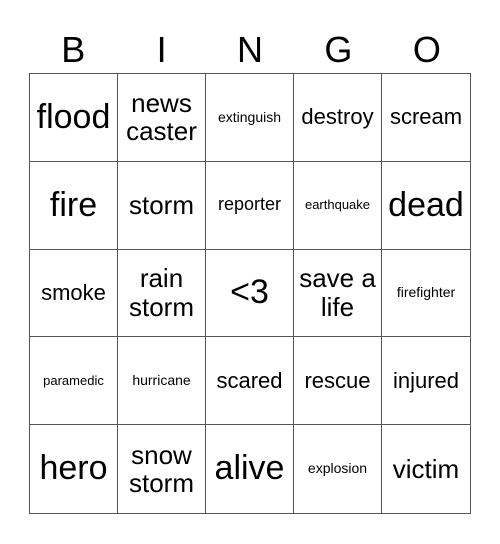 This screenshot has width=500, height=544. I want to click on bingo-cell-text: scared, so click(249, 380).